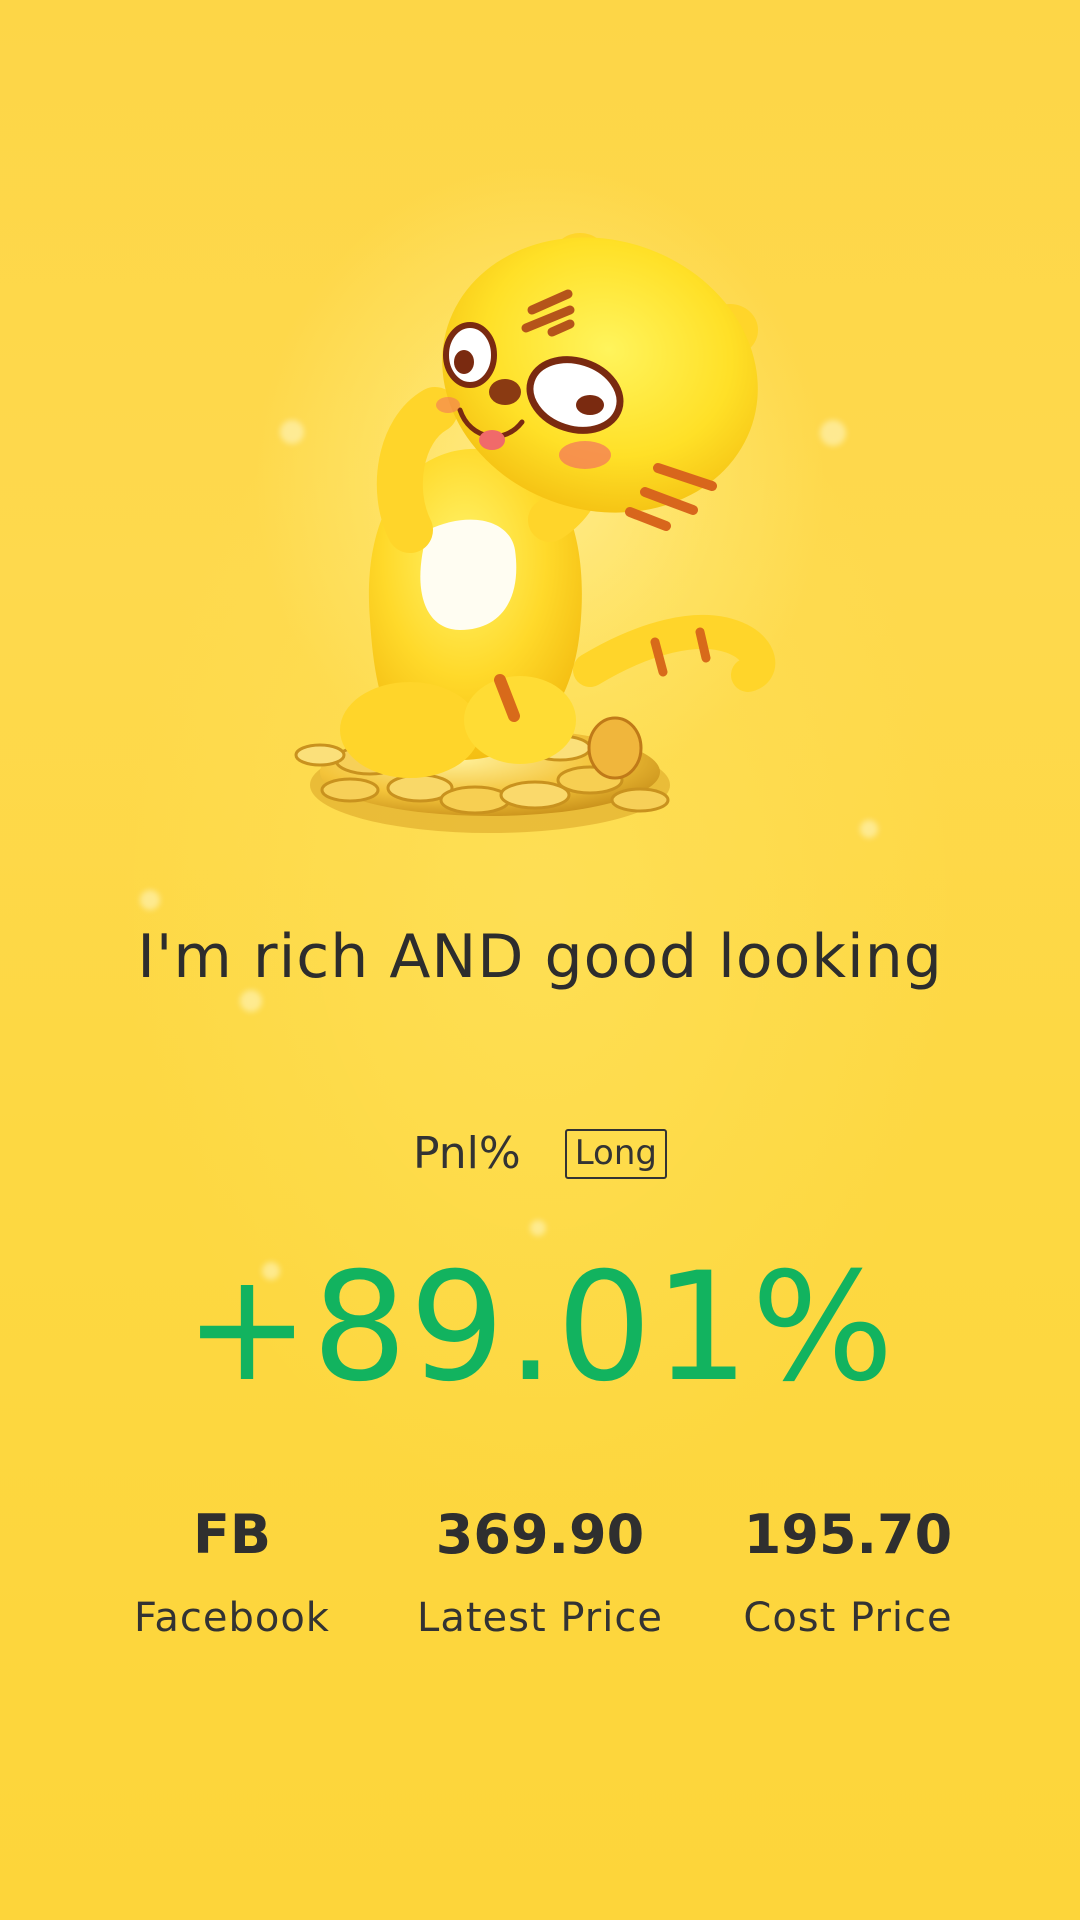  Describe the element at coordinates (540, 1328) in the screenshot. I see `pnl-percentage: +89.01%` at that location.